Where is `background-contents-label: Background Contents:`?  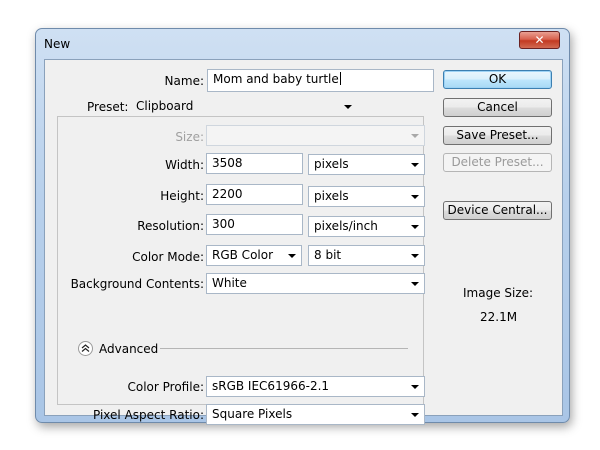 background-contents-label: Background Contents: is located at coordinates (137, 284).